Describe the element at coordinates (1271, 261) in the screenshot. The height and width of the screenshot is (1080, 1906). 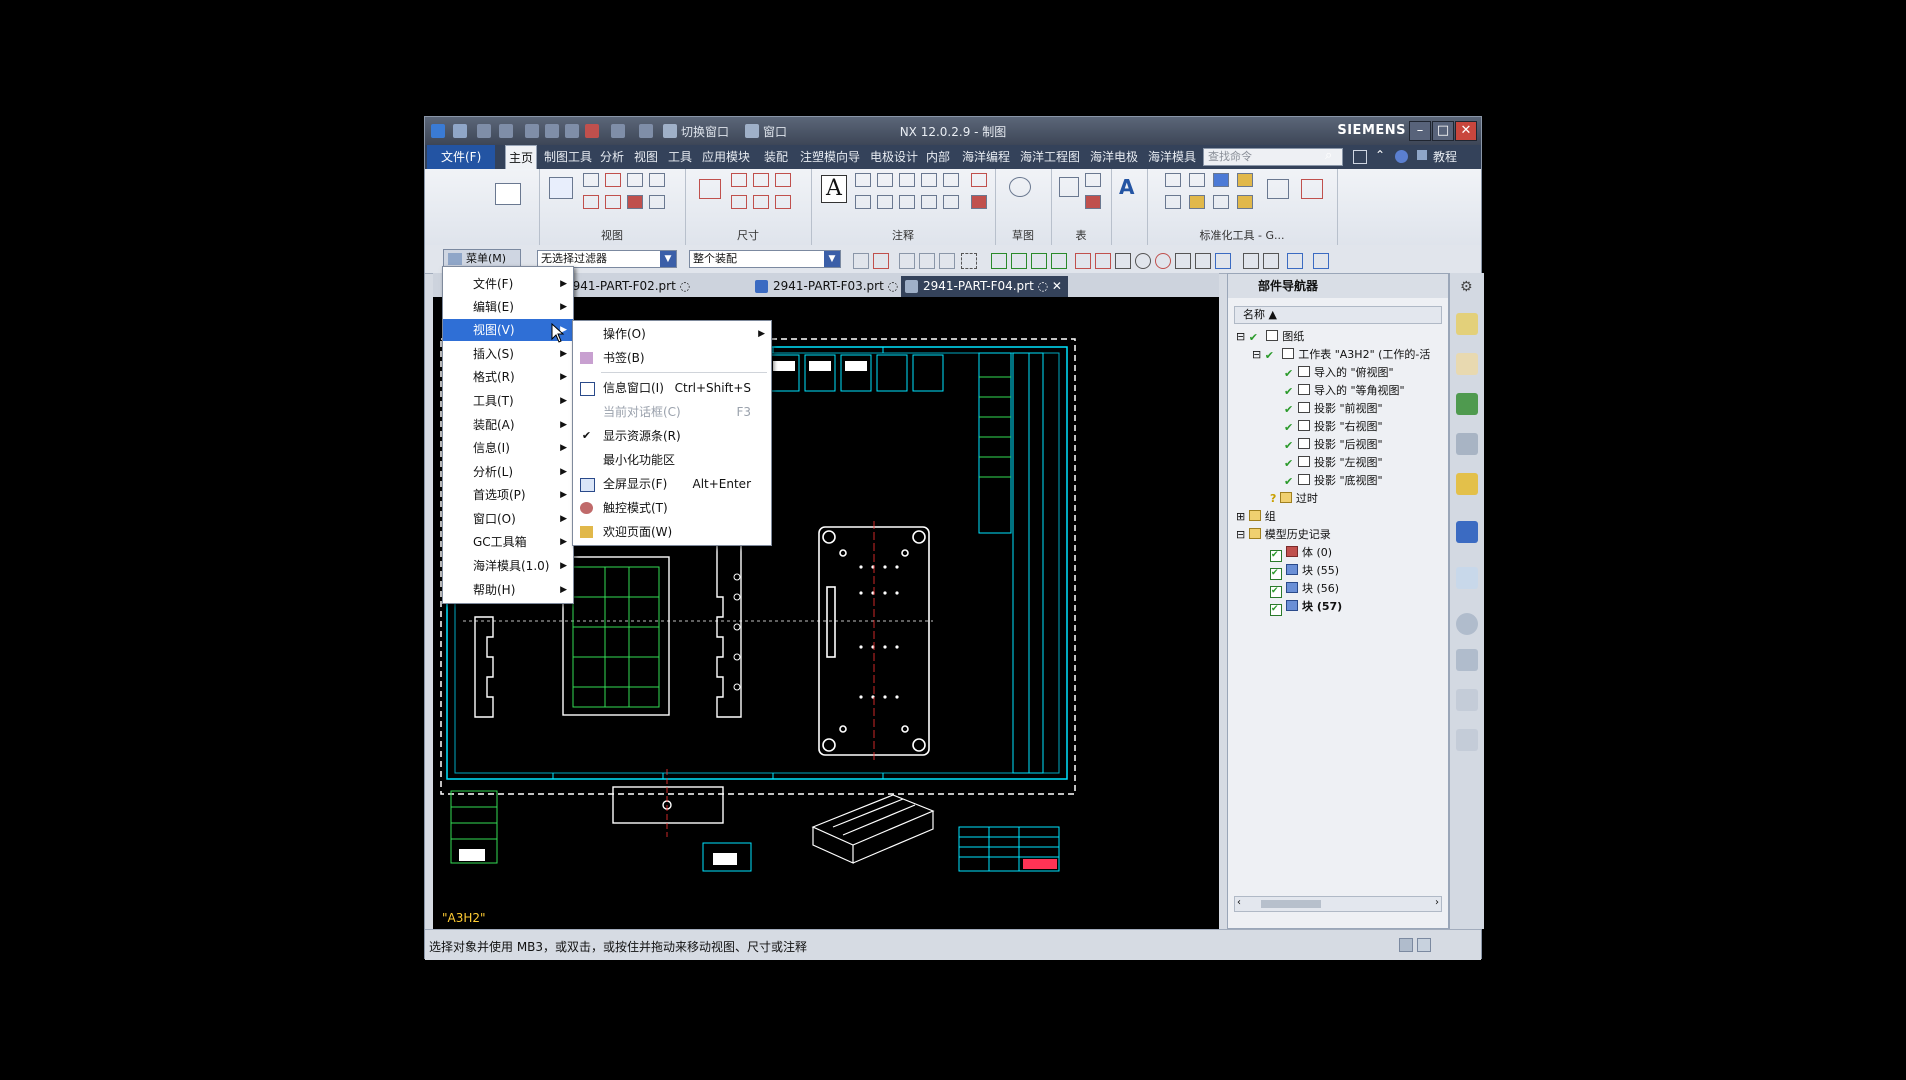
I see `zoom-icon` at that location.